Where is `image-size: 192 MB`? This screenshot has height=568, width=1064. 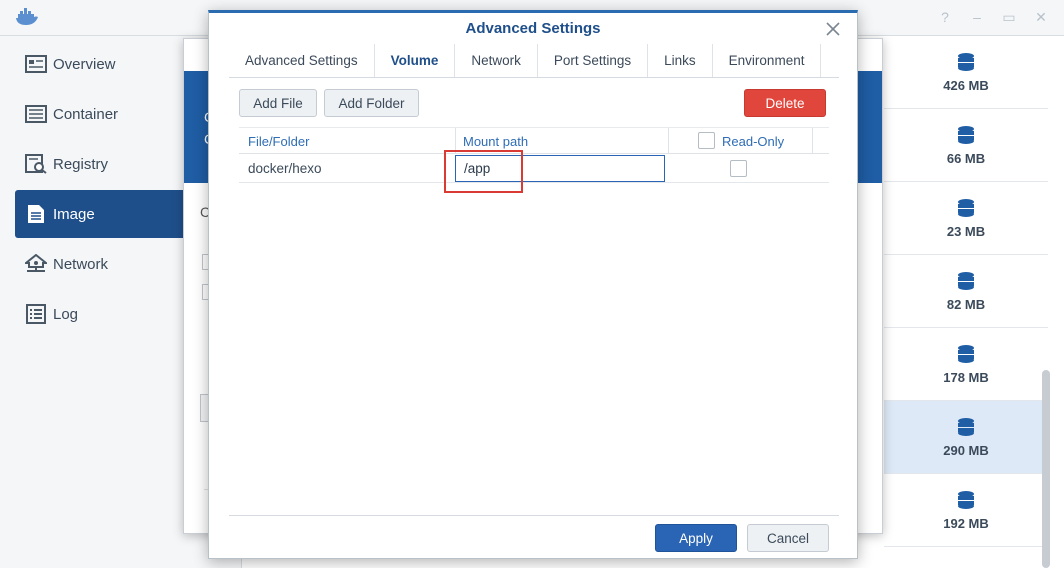 image-size: 192 MB is located at coordinates (966, 523).